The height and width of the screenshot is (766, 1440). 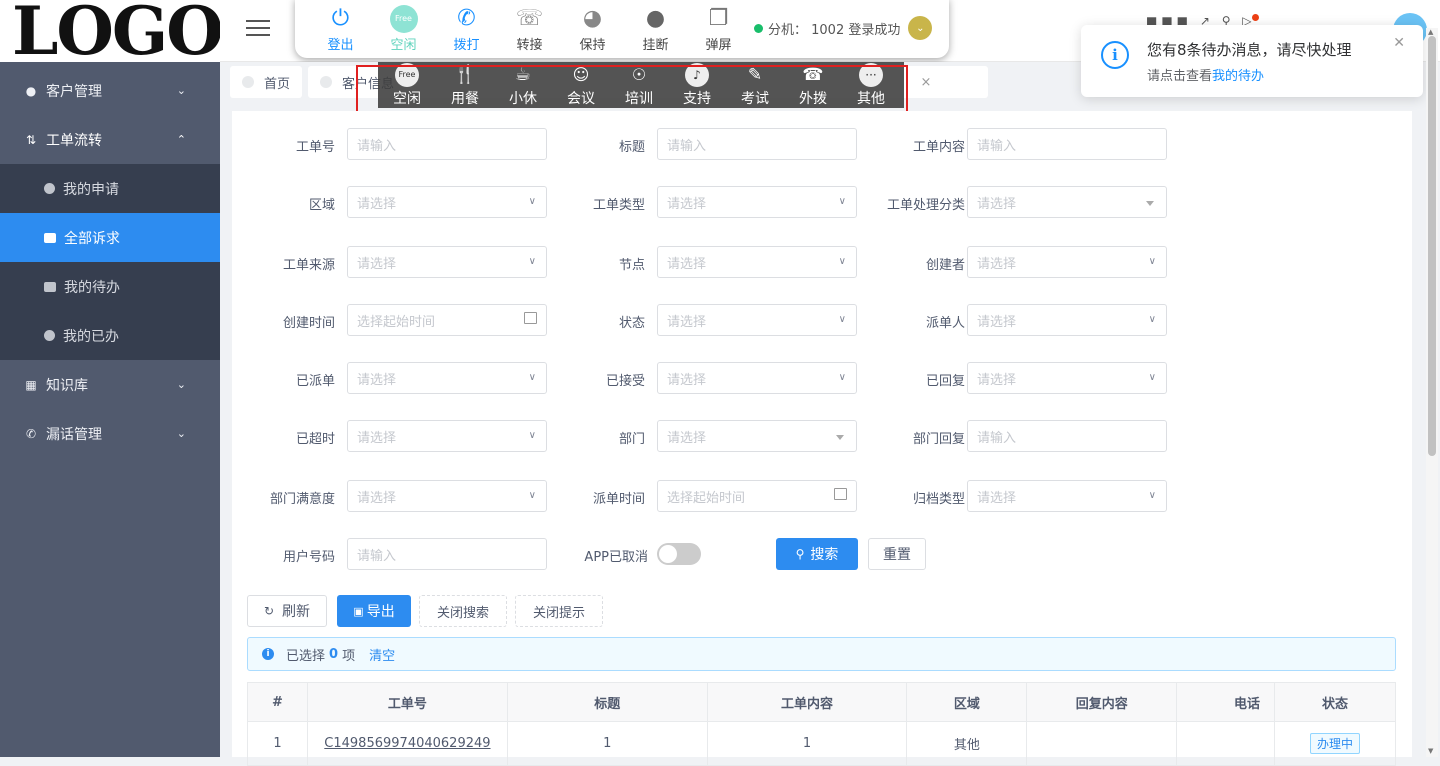 I want to click on selection-prefix: 已选择, so click(x=306, y=656).